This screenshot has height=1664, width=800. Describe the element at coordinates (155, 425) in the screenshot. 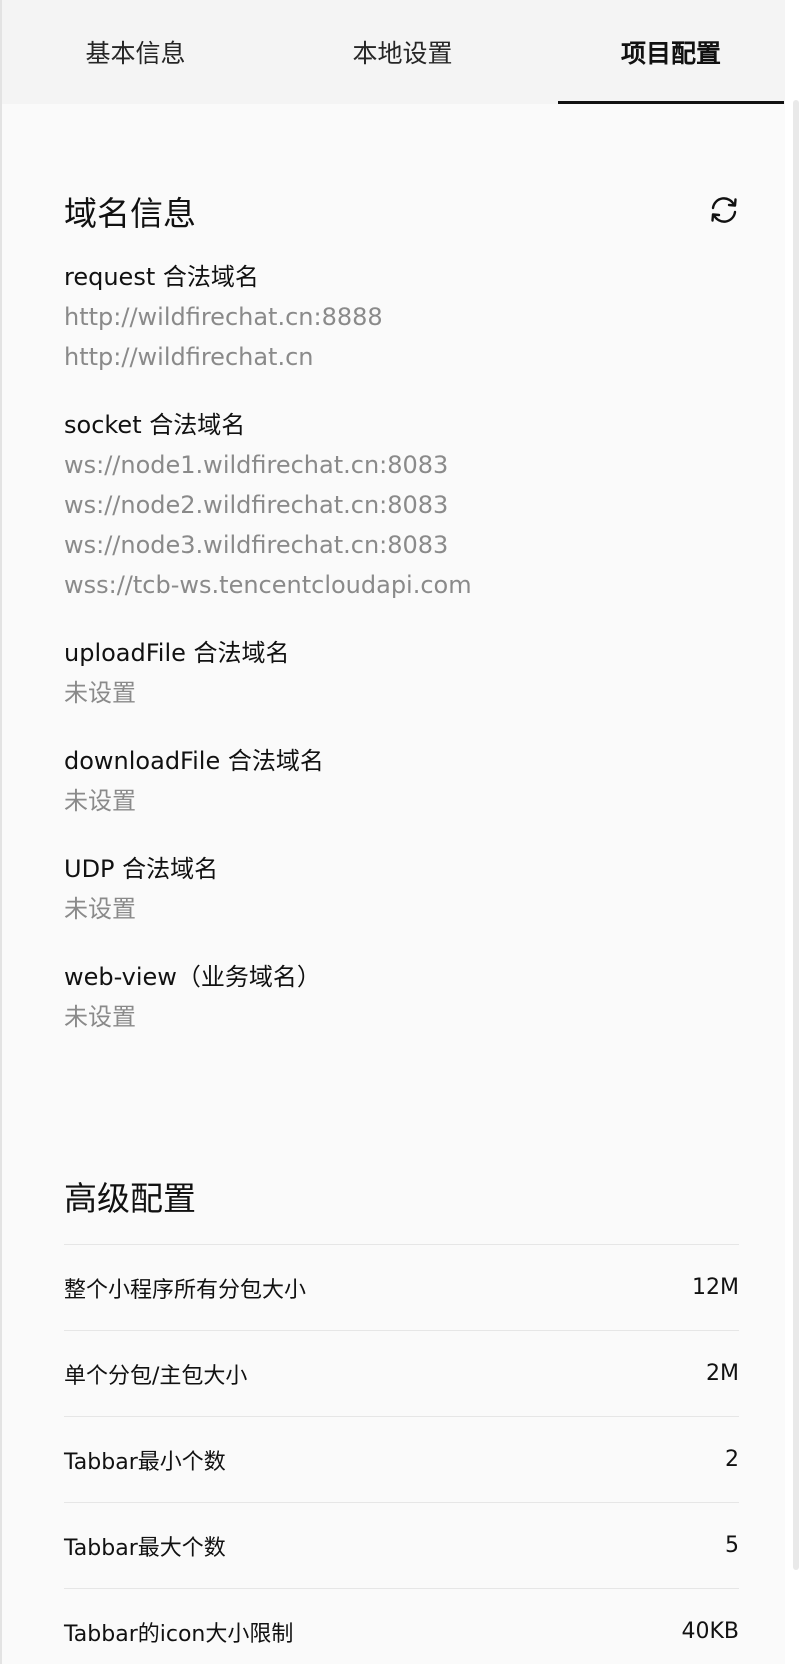

I see `domain-group-label: socket 合法域名` at that location.